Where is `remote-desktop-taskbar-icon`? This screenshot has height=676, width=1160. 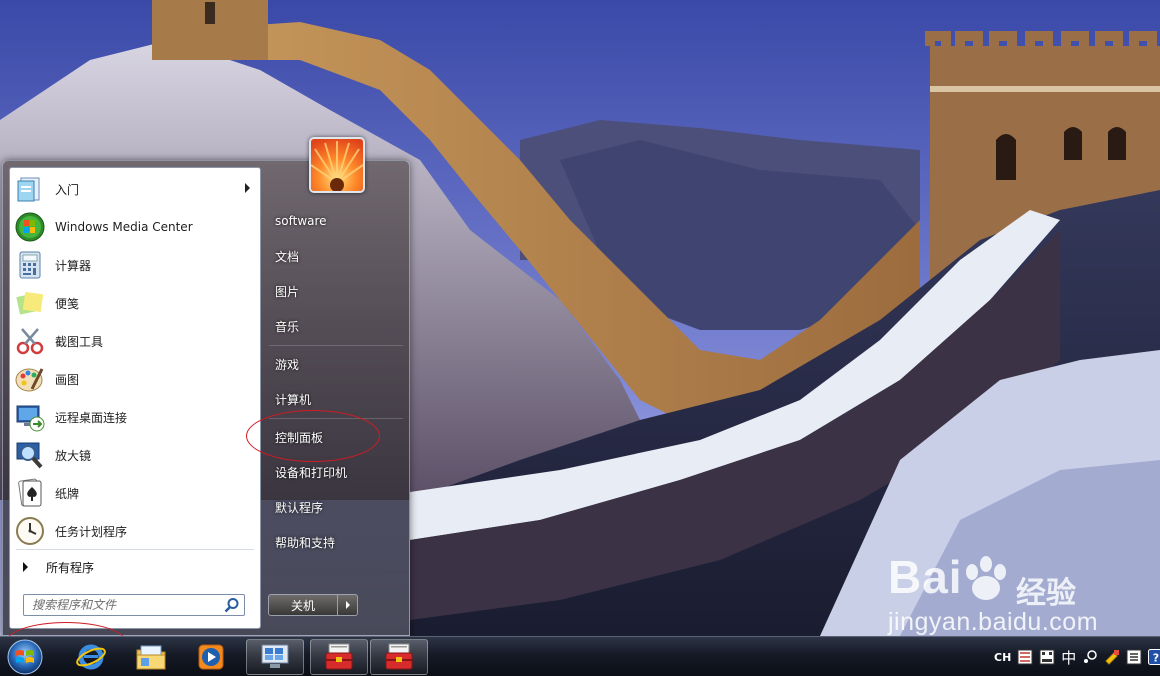 remote-desktop-taskbar-icon is located at coordinates (275, 656).